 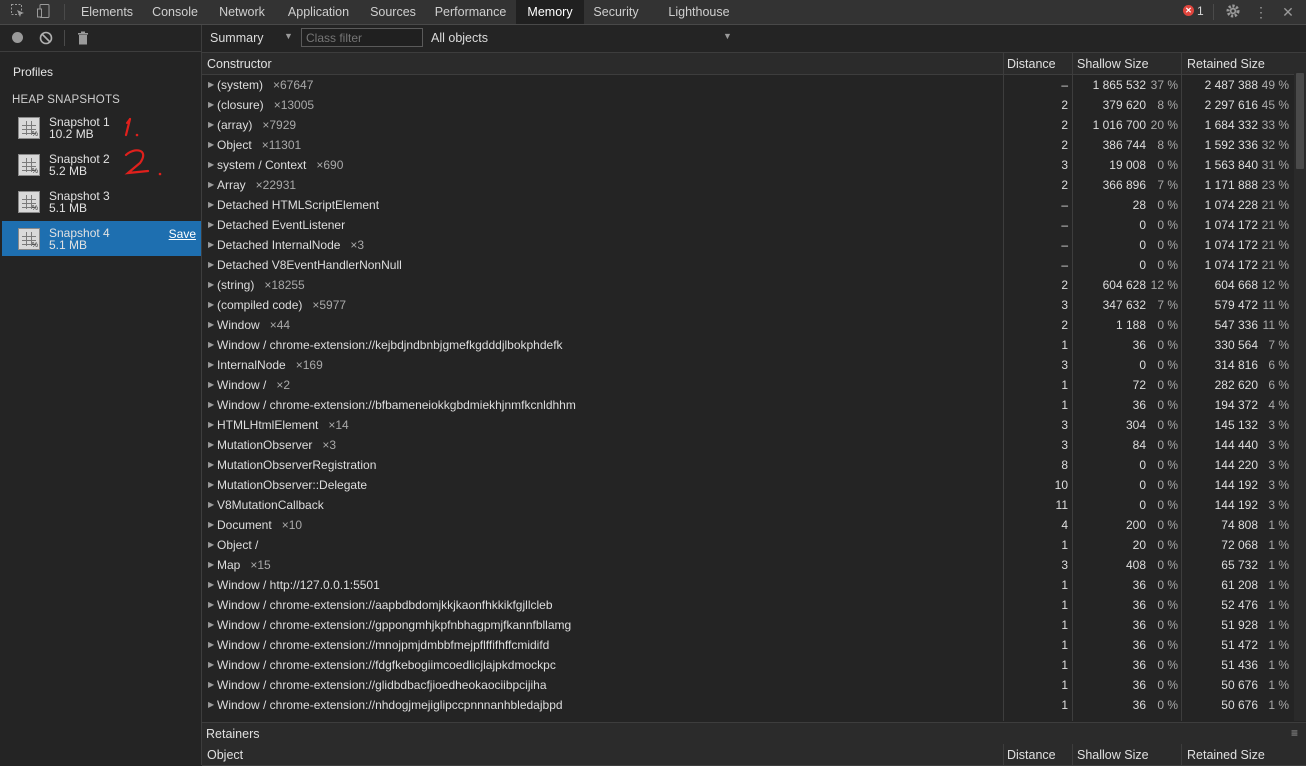 What do you see at coordinates (699, 12) in the screenshot?
I see `tab-lighthouse: Lighthouse` at bounding box center [699, 12].